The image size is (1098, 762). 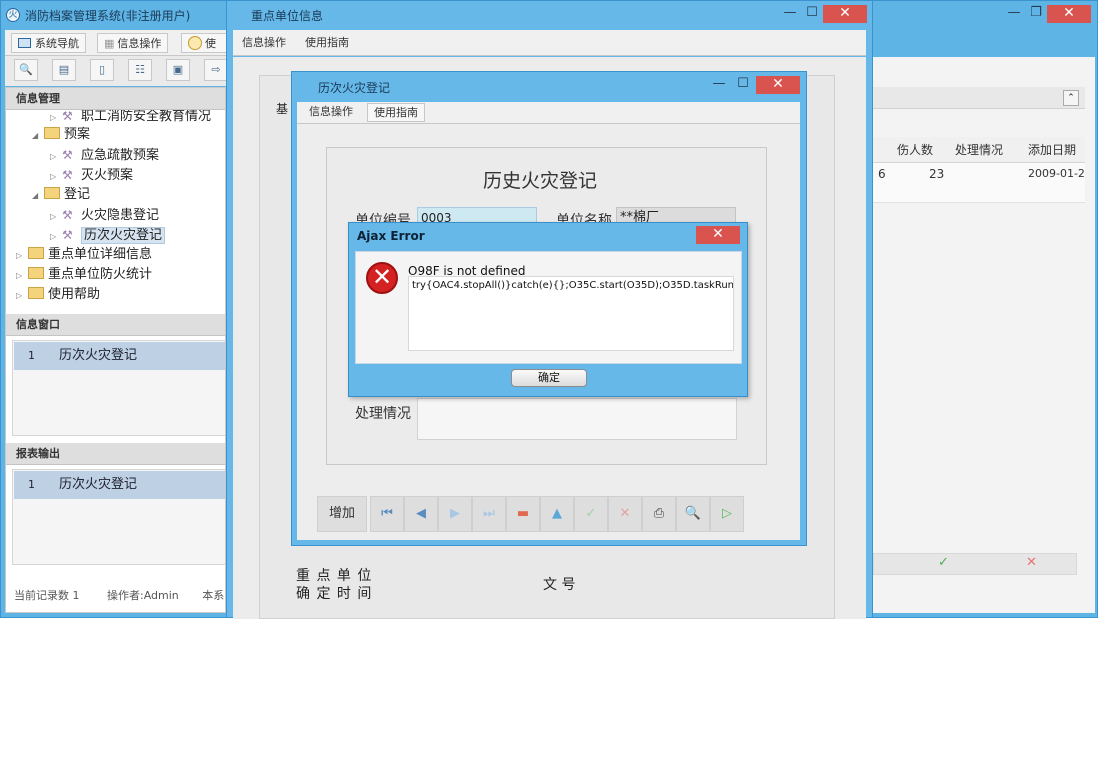 What do you see at coordinates (64, 70) in the screenshot?
I see `list-icon: ▤` at bounding box center [64, 70].